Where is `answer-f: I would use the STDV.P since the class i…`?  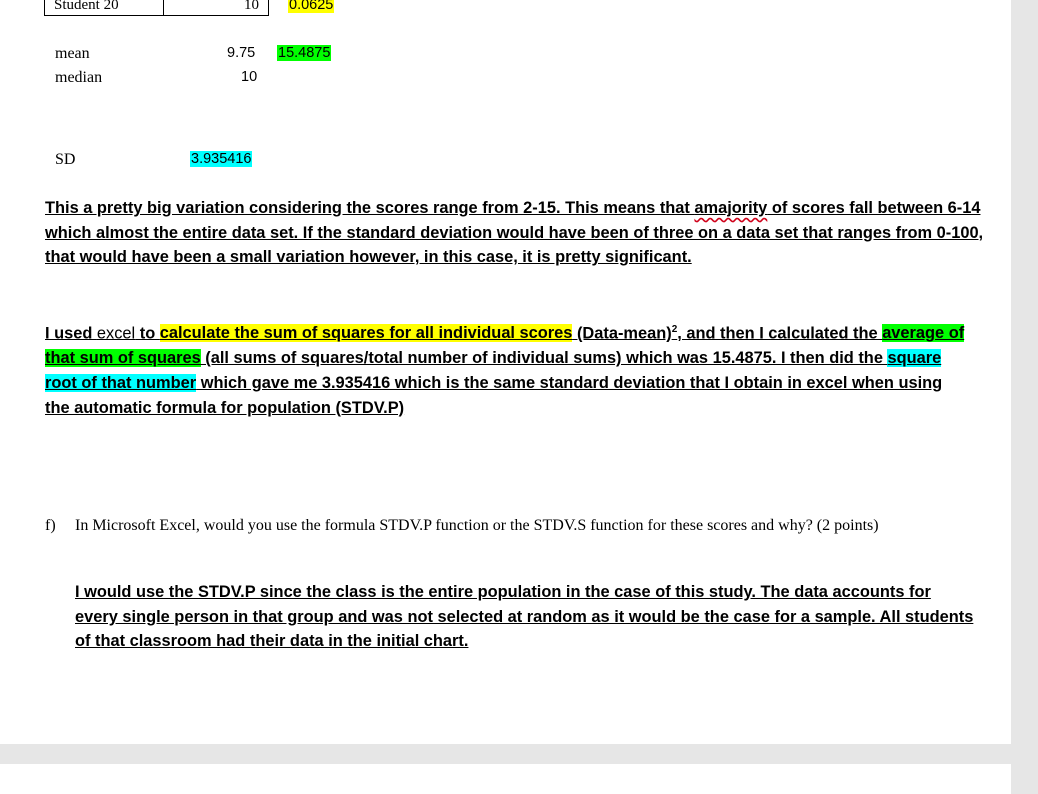
answer-f: I would use the STDV.P since the class i… is located at coordinates (524, 617).